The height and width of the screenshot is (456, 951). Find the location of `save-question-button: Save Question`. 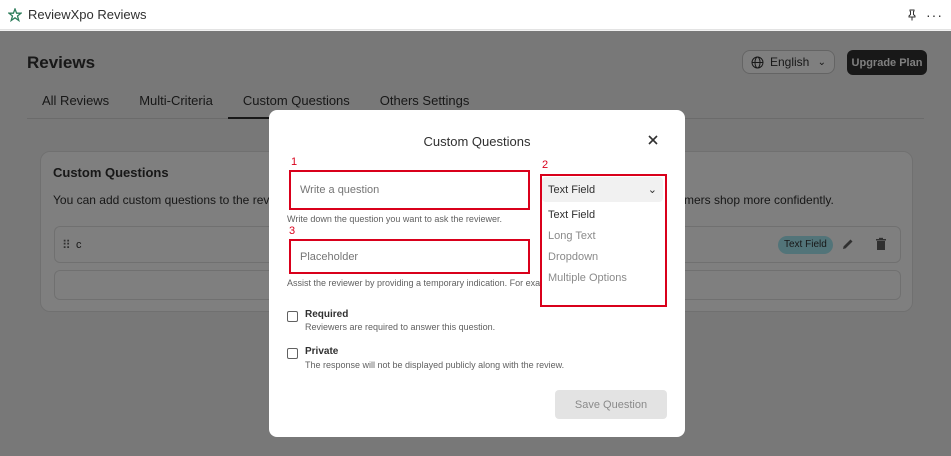

save-question-button: Save Question is located at coordinates (611, 404).